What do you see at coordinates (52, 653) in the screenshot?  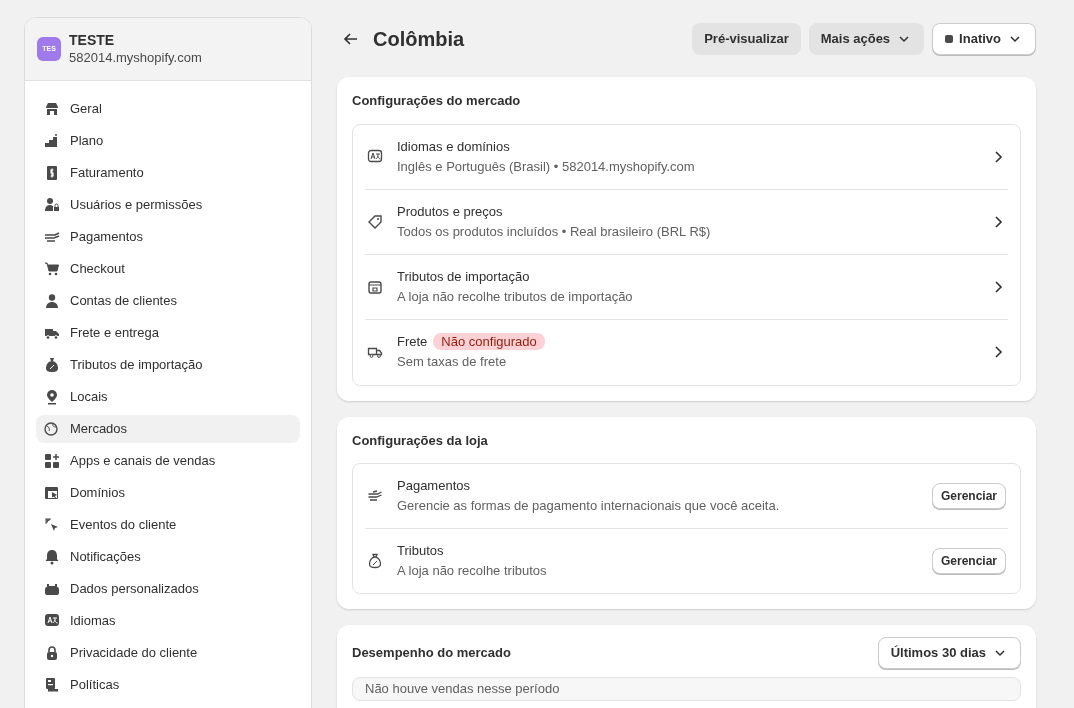 I see `lock-icon` at bounding box center [52, 653].